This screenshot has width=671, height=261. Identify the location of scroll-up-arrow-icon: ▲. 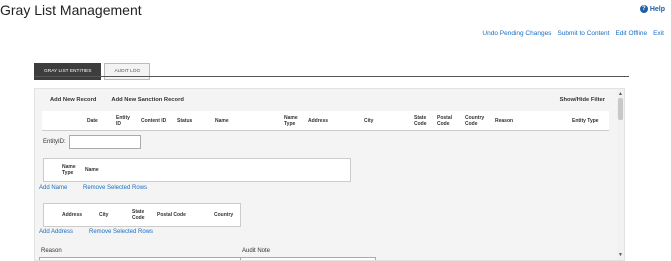
(620, 94).